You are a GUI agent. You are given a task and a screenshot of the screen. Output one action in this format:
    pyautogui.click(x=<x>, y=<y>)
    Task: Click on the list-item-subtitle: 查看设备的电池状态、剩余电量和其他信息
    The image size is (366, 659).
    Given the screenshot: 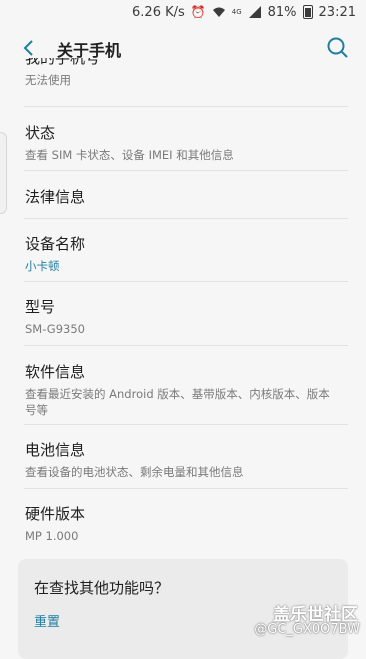 What is the action you would take?
    pyautogui.click(x=134, y=472)
    